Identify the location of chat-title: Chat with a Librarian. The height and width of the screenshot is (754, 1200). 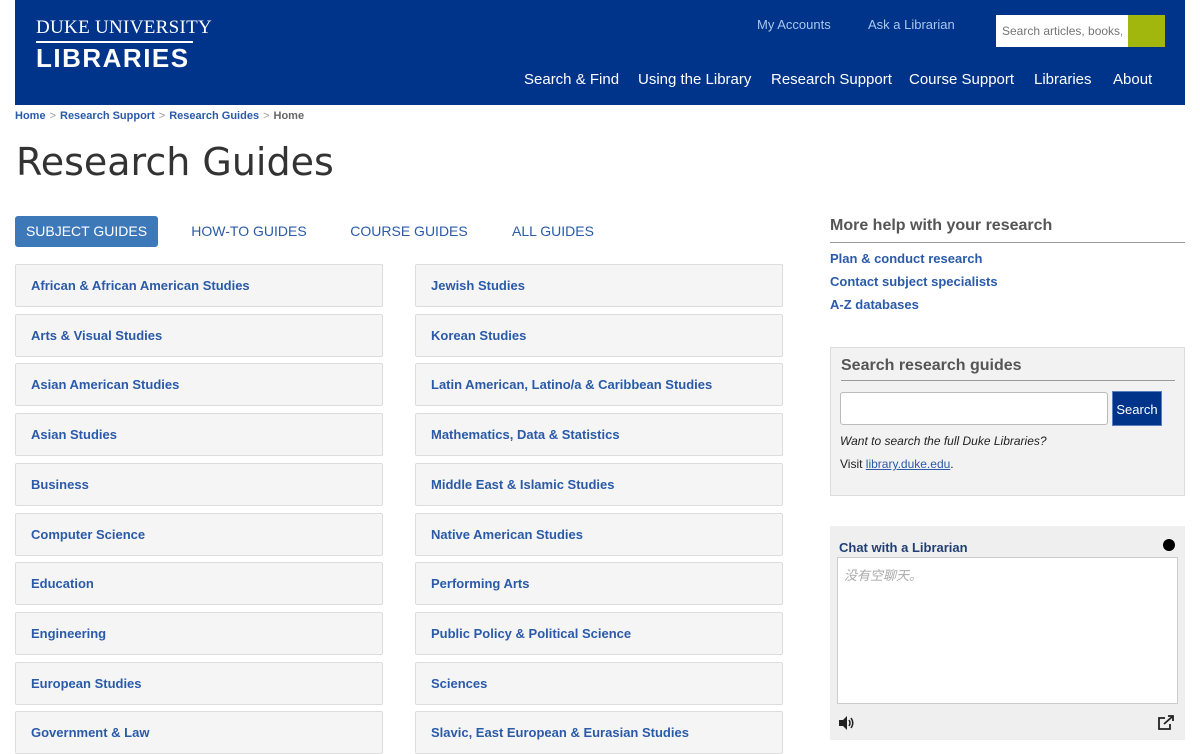
(903, 547).